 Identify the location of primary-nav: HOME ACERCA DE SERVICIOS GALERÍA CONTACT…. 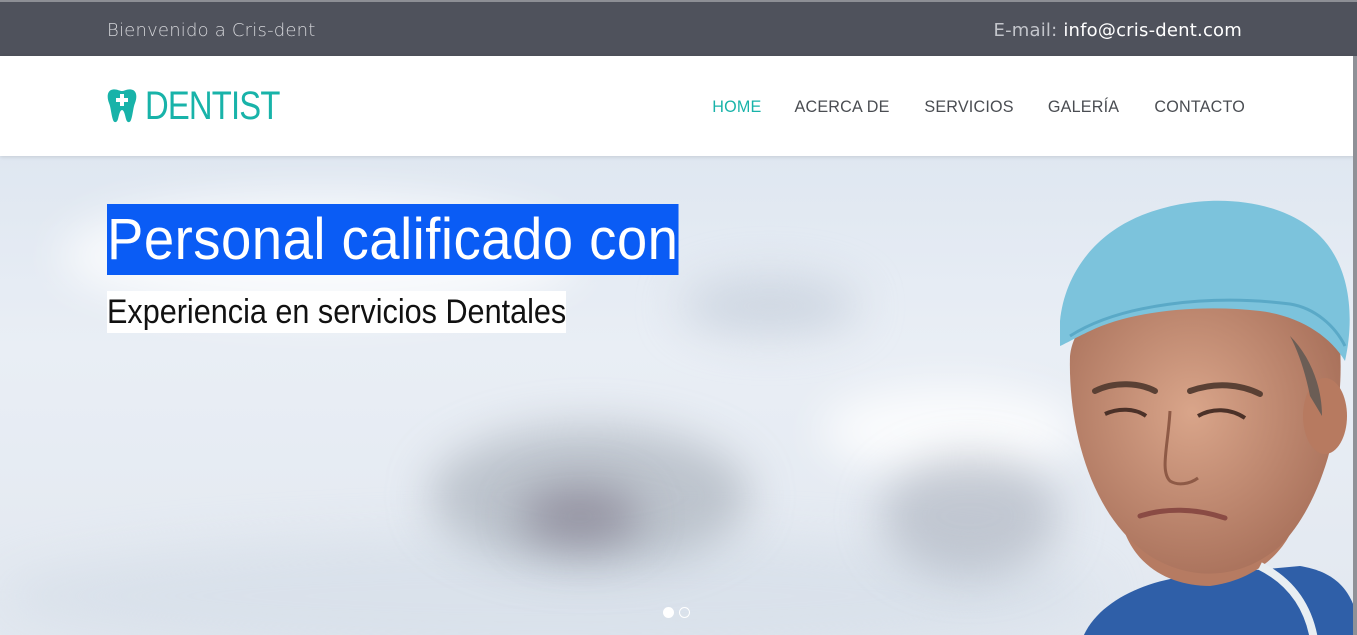
(979, 107).